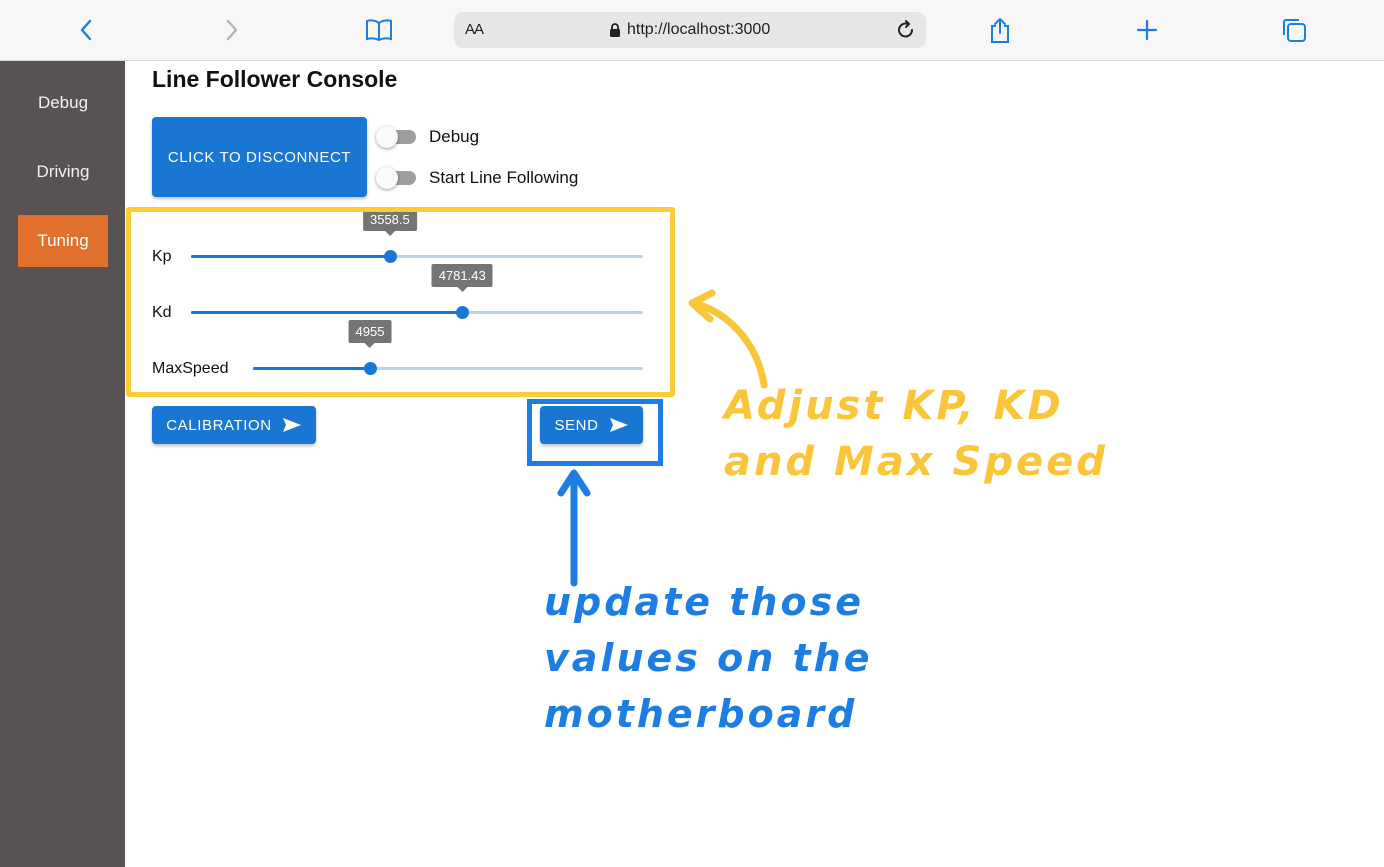 This screenshot has height=867, width=1384. I want to click on tuning-highlight-box, so click(400, 302).